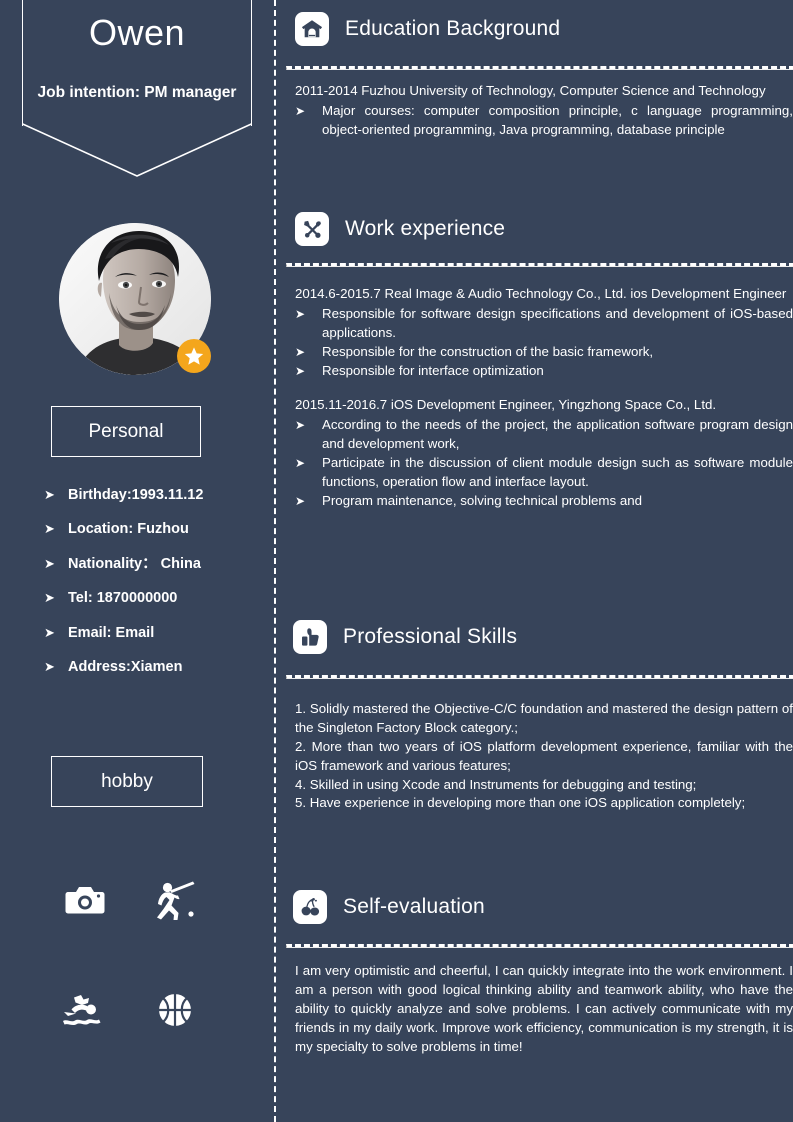 The width and height of the screenshot is (793, 1122). I want to click on list-item: ➤ Email: Email, so click(156, 633).